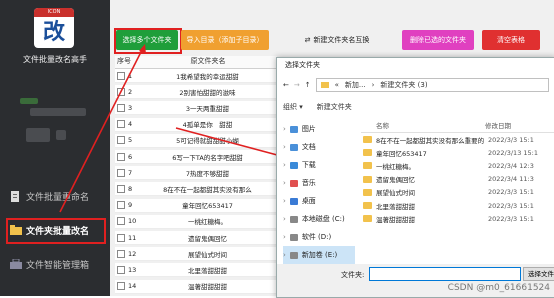  I want to click on file-date: 2022/3/13 15:1, so click(513, 152).